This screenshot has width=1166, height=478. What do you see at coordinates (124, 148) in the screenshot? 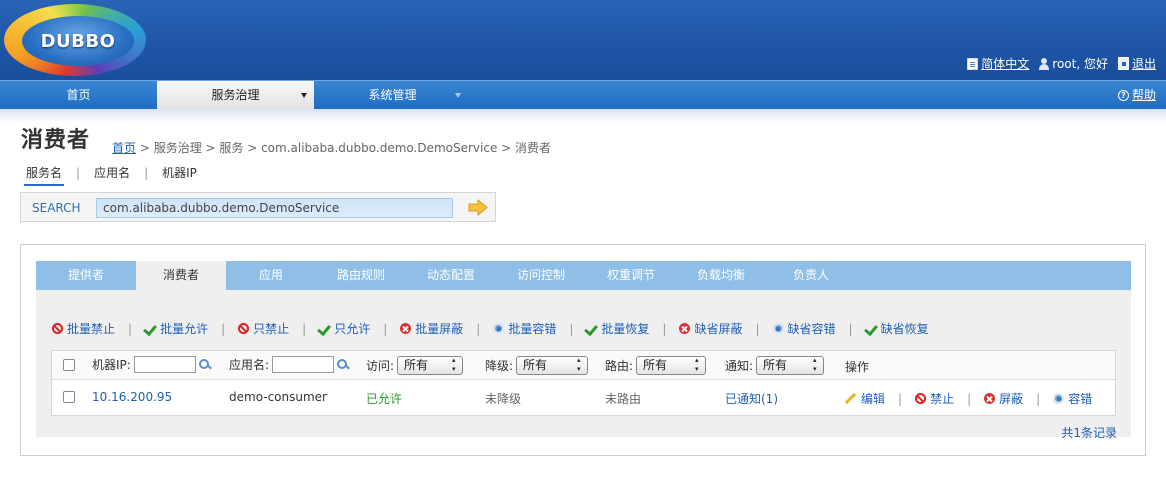
I see `breadcrumb-home-link: 首页` at bounding box center [124, 148].